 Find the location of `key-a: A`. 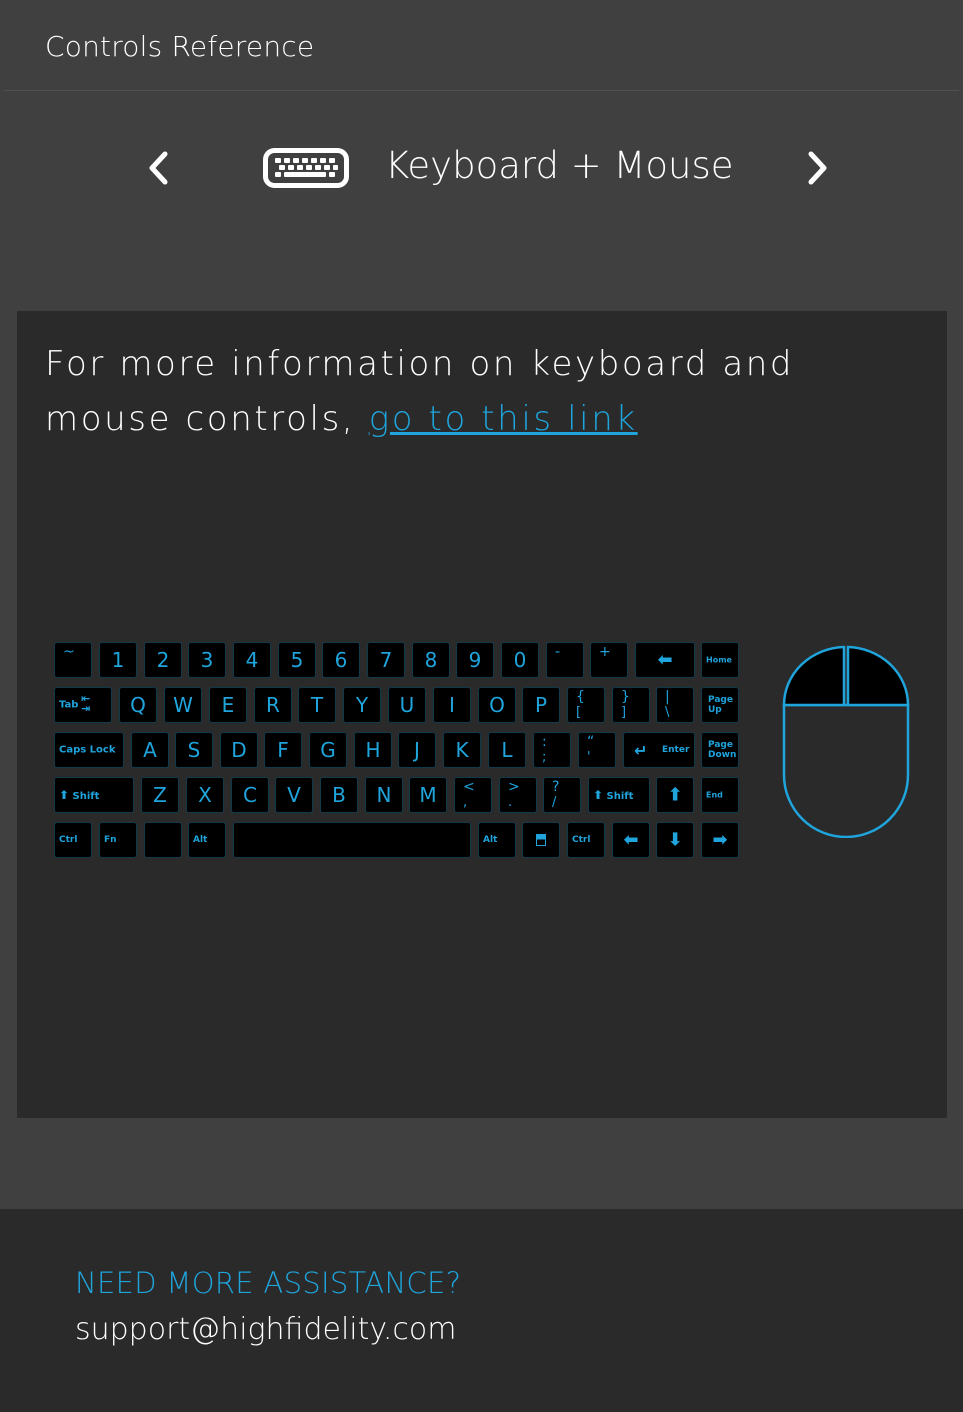

key-a: A is located at coordinates (150, 750).